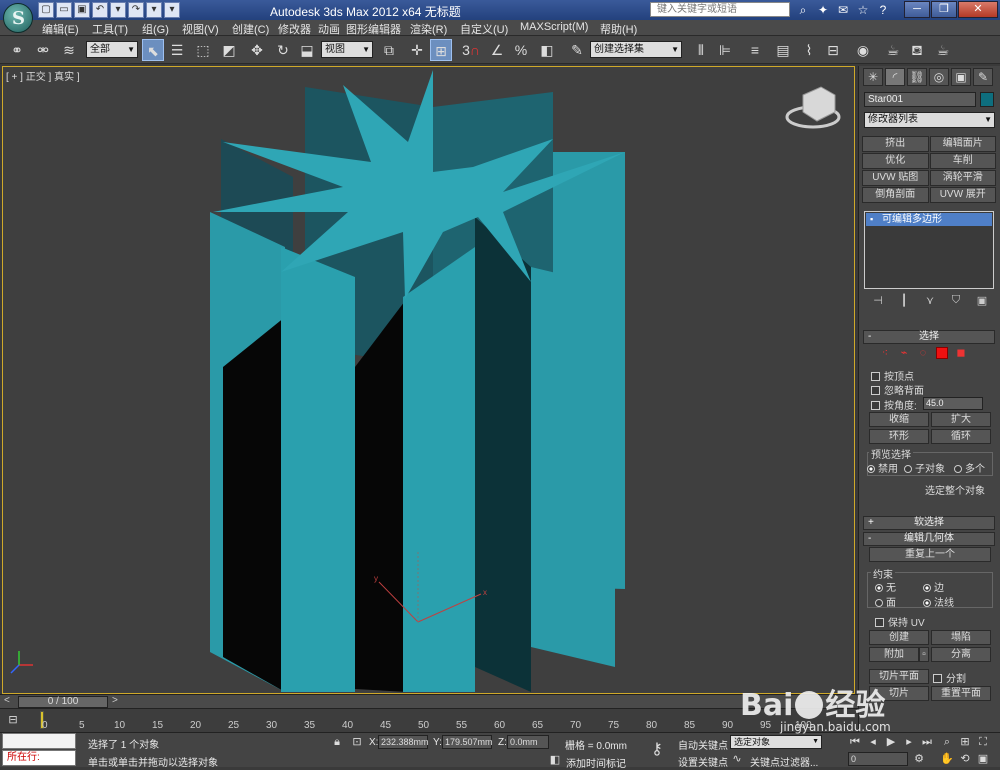 Image resolution: width=1000 pixels, height=770 pixels. I want to click on object-color-swatch, so click(987, 99).